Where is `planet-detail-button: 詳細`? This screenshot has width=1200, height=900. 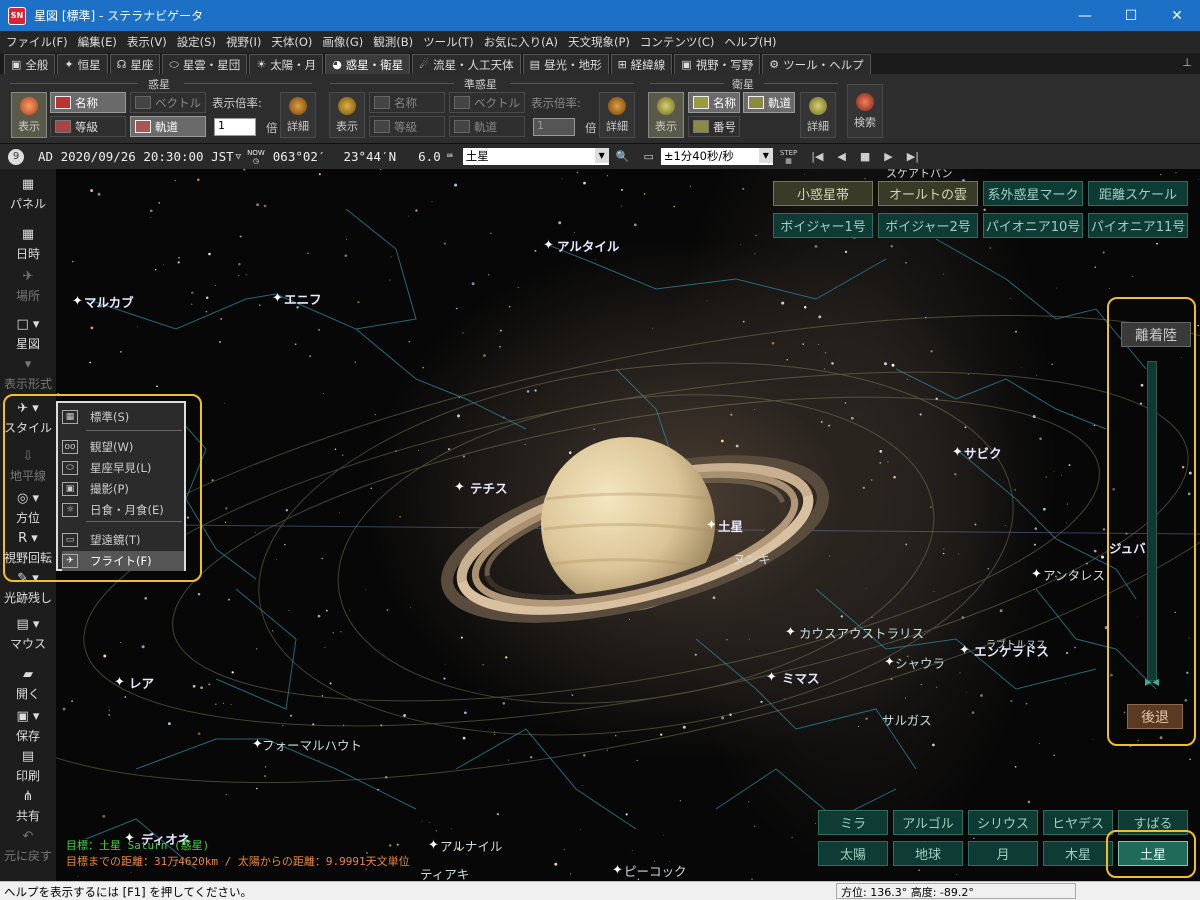
planet-detail-button: 詳細 is located at coordinates (298, 115).